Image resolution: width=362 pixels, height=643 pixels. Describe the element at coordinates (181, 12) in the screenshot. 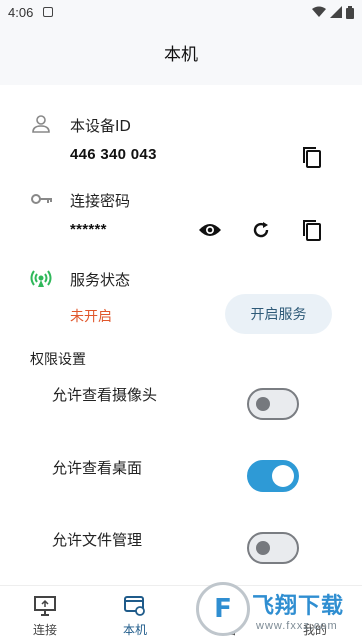

I see `status-bar: 4:06` at that location.